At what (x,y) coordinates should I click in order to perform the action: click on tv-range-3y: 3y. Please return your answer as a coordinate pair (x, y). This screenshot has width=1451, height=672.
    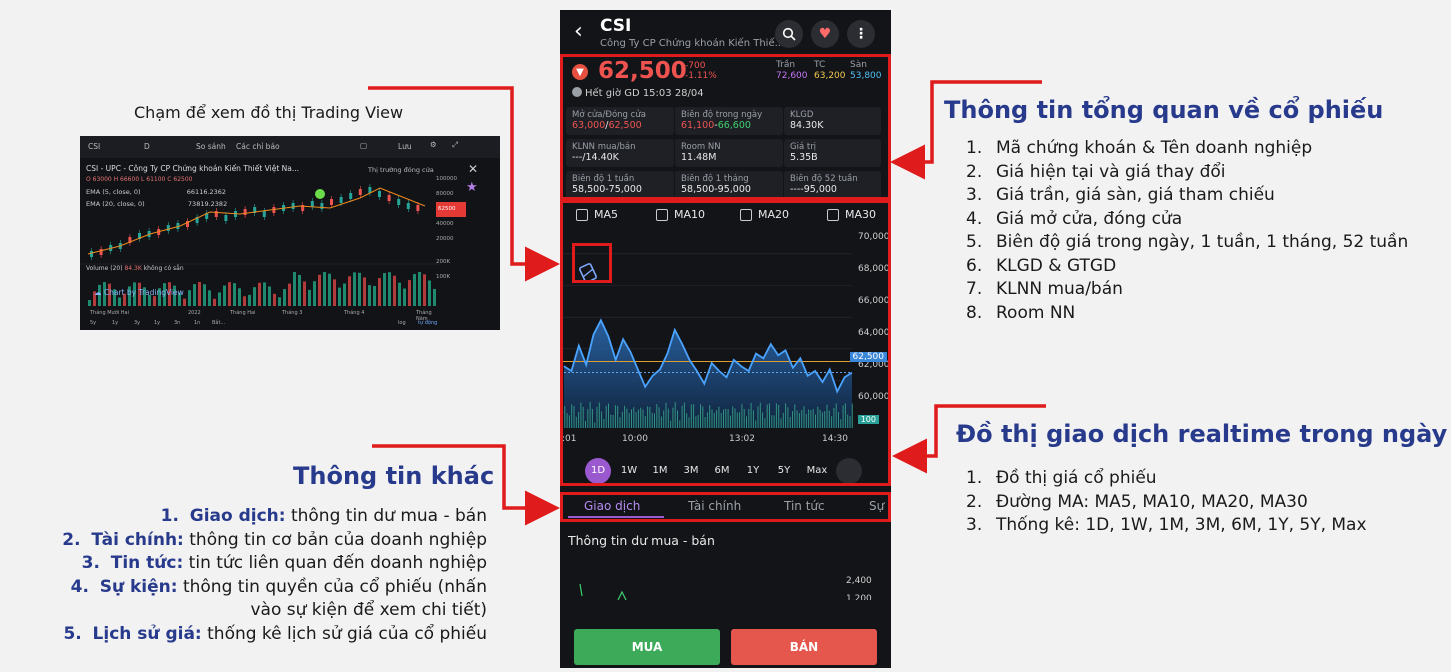
    Looking at the image, I should click on (137, 323).